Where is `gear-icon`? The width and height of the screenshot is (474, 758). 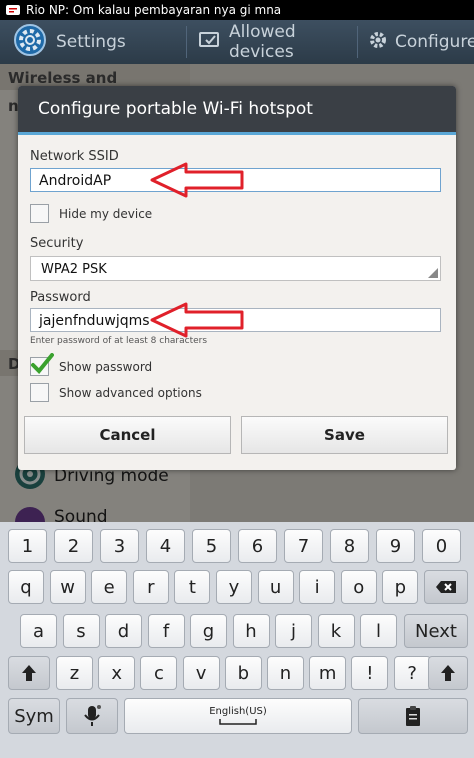
gear-icon is located at coordinates (378, 42).